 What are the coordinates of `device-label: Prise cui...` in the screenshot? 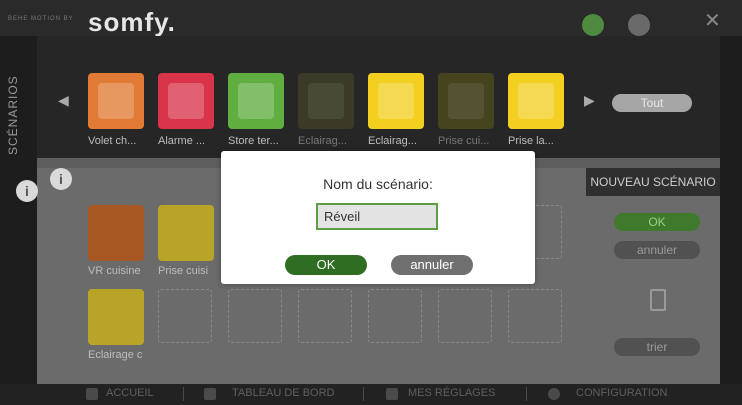 It's located at (464, 141).